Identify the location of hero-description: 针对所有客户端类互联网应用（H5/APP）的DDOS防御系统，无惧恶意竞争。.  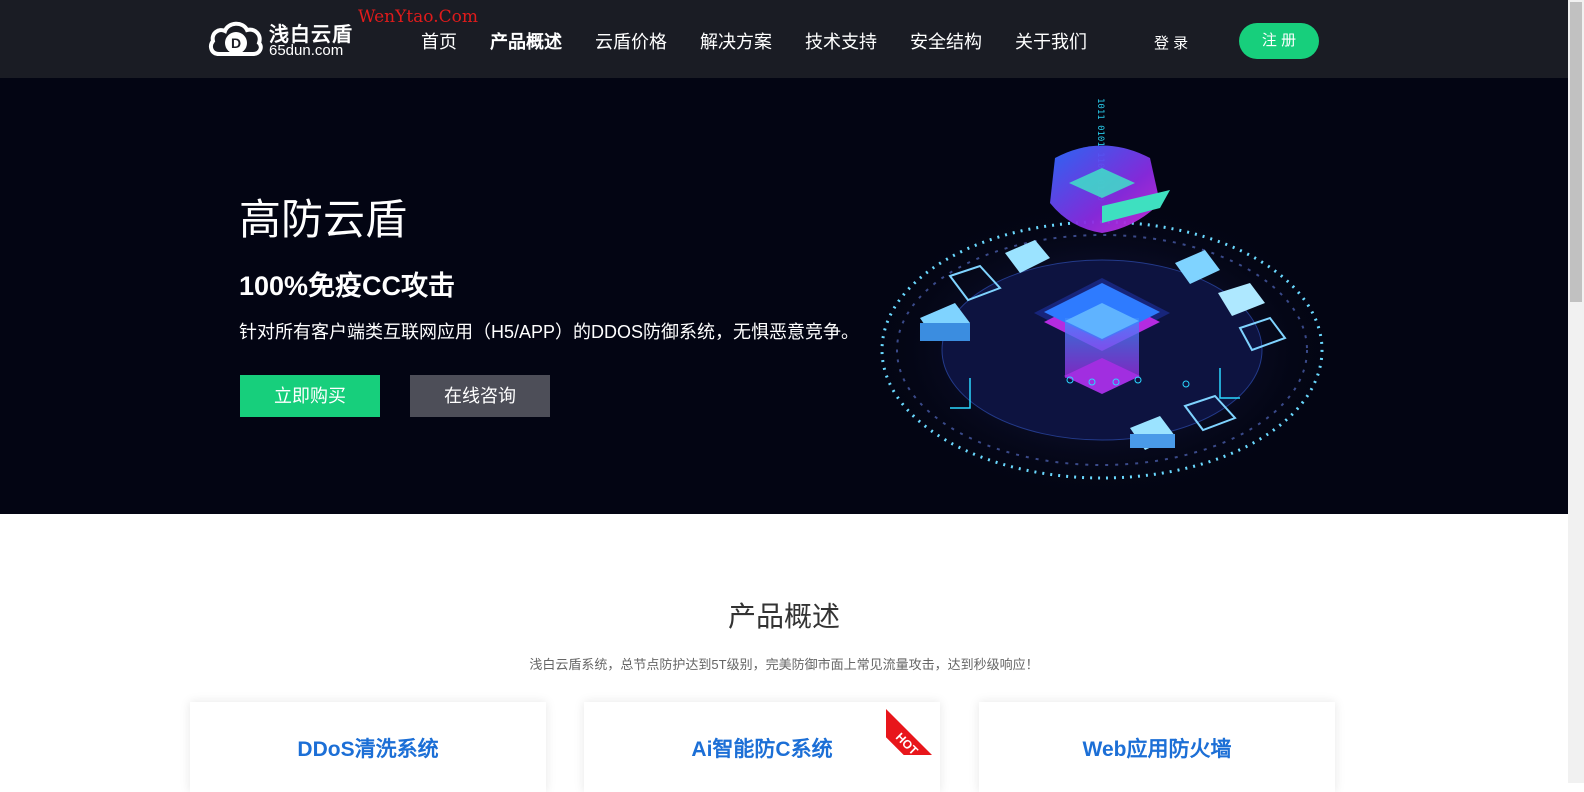
(549, 332).